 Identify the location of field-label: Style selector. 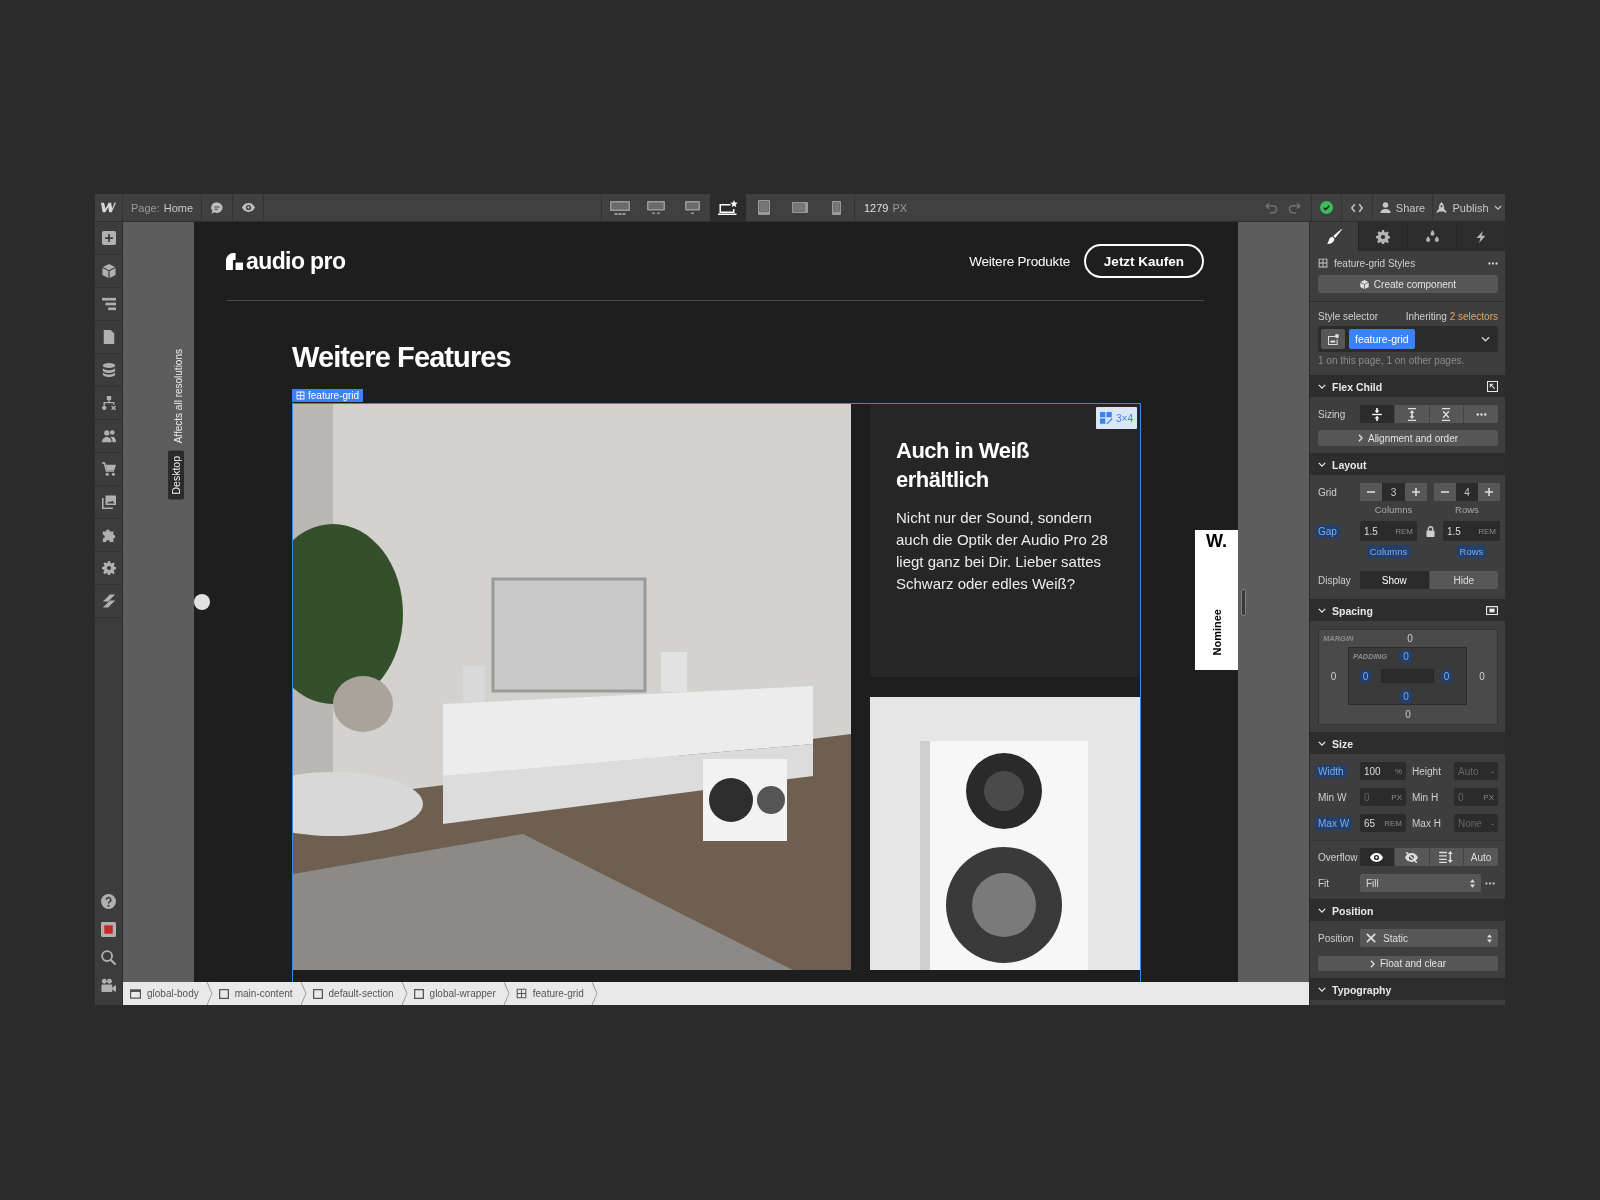
(1348, 316).